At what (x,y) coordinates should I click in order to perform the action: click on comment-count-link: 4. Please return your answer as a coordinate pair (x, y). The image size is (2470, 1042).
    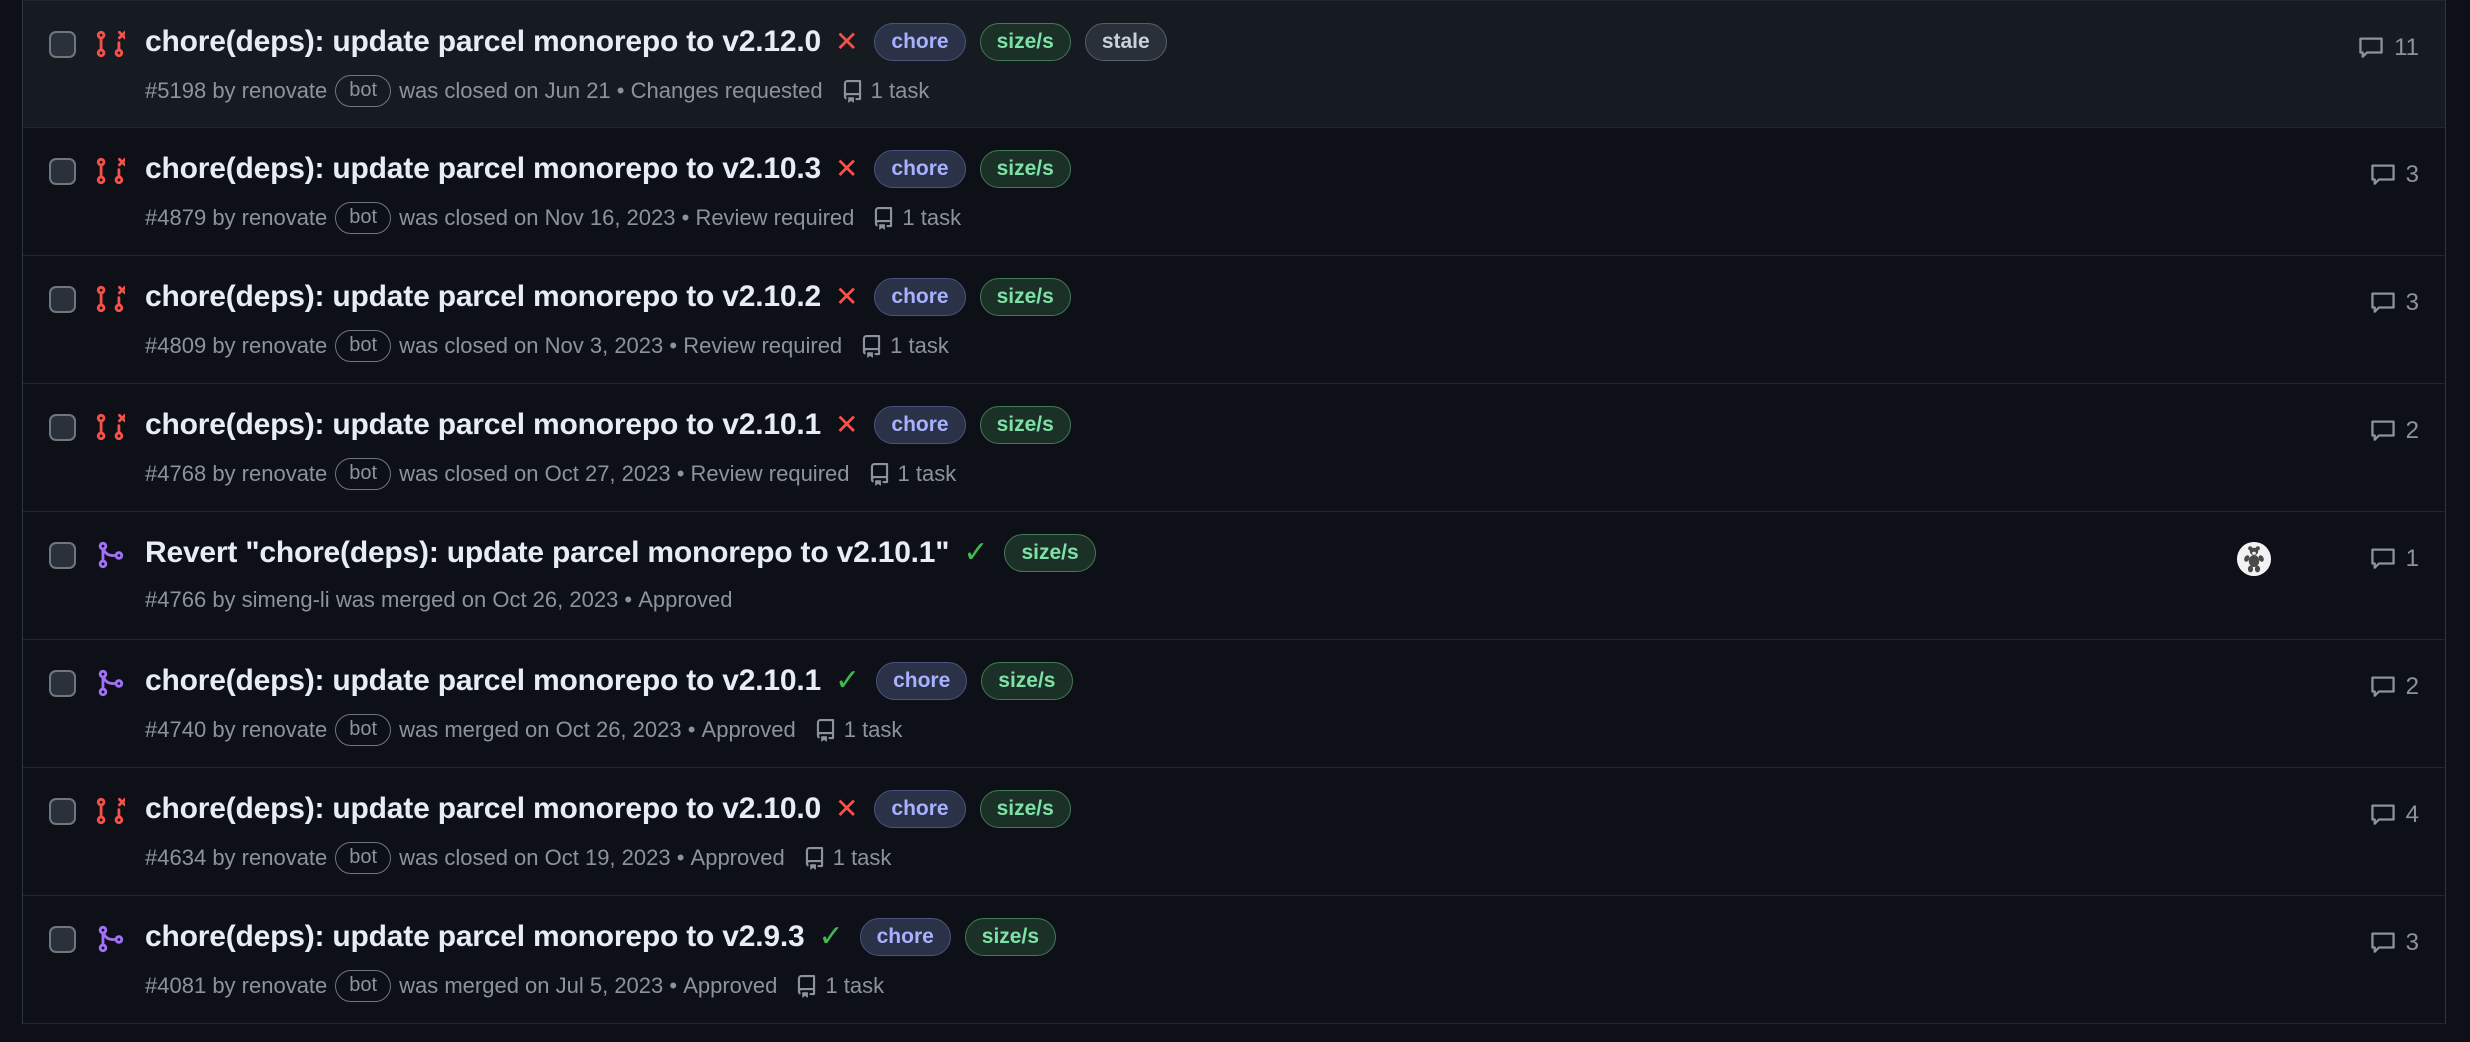
    Looking at the image, I should click on (2380, 815).